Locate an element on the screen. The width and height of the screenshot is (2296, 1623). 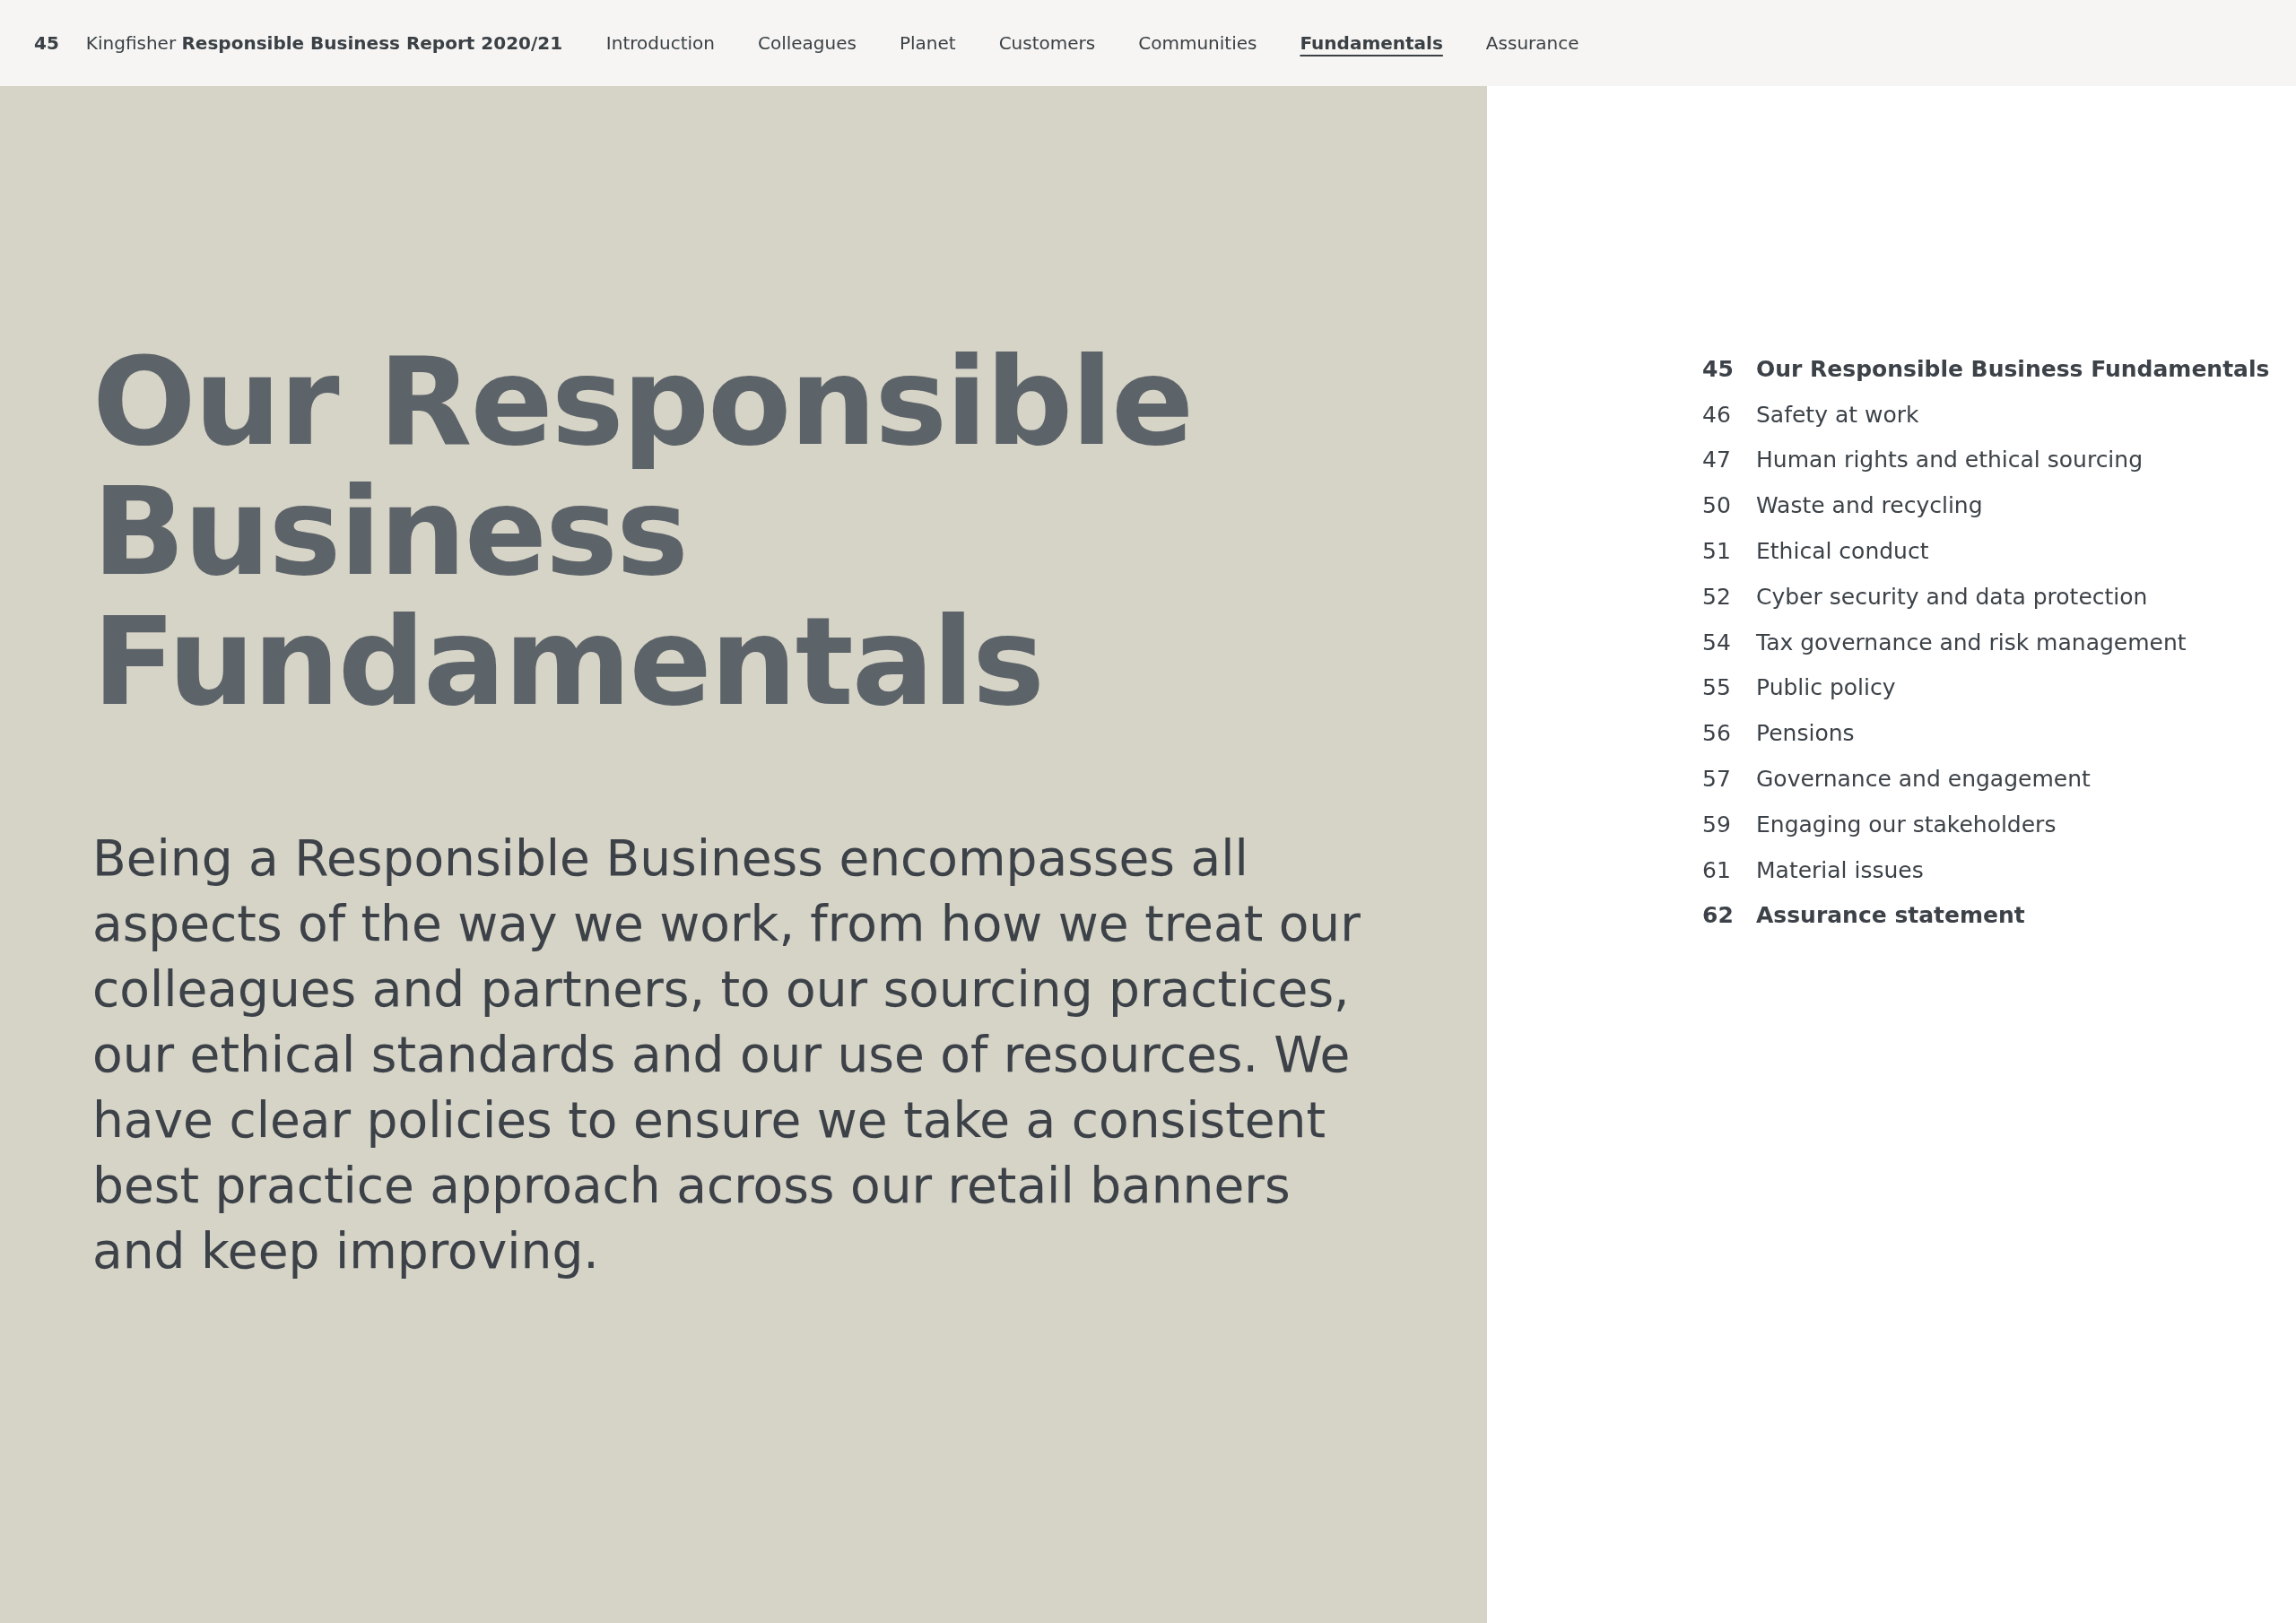
contents-link: Our Responsible Business Fundamentals is located at coordinates (2013, 368).